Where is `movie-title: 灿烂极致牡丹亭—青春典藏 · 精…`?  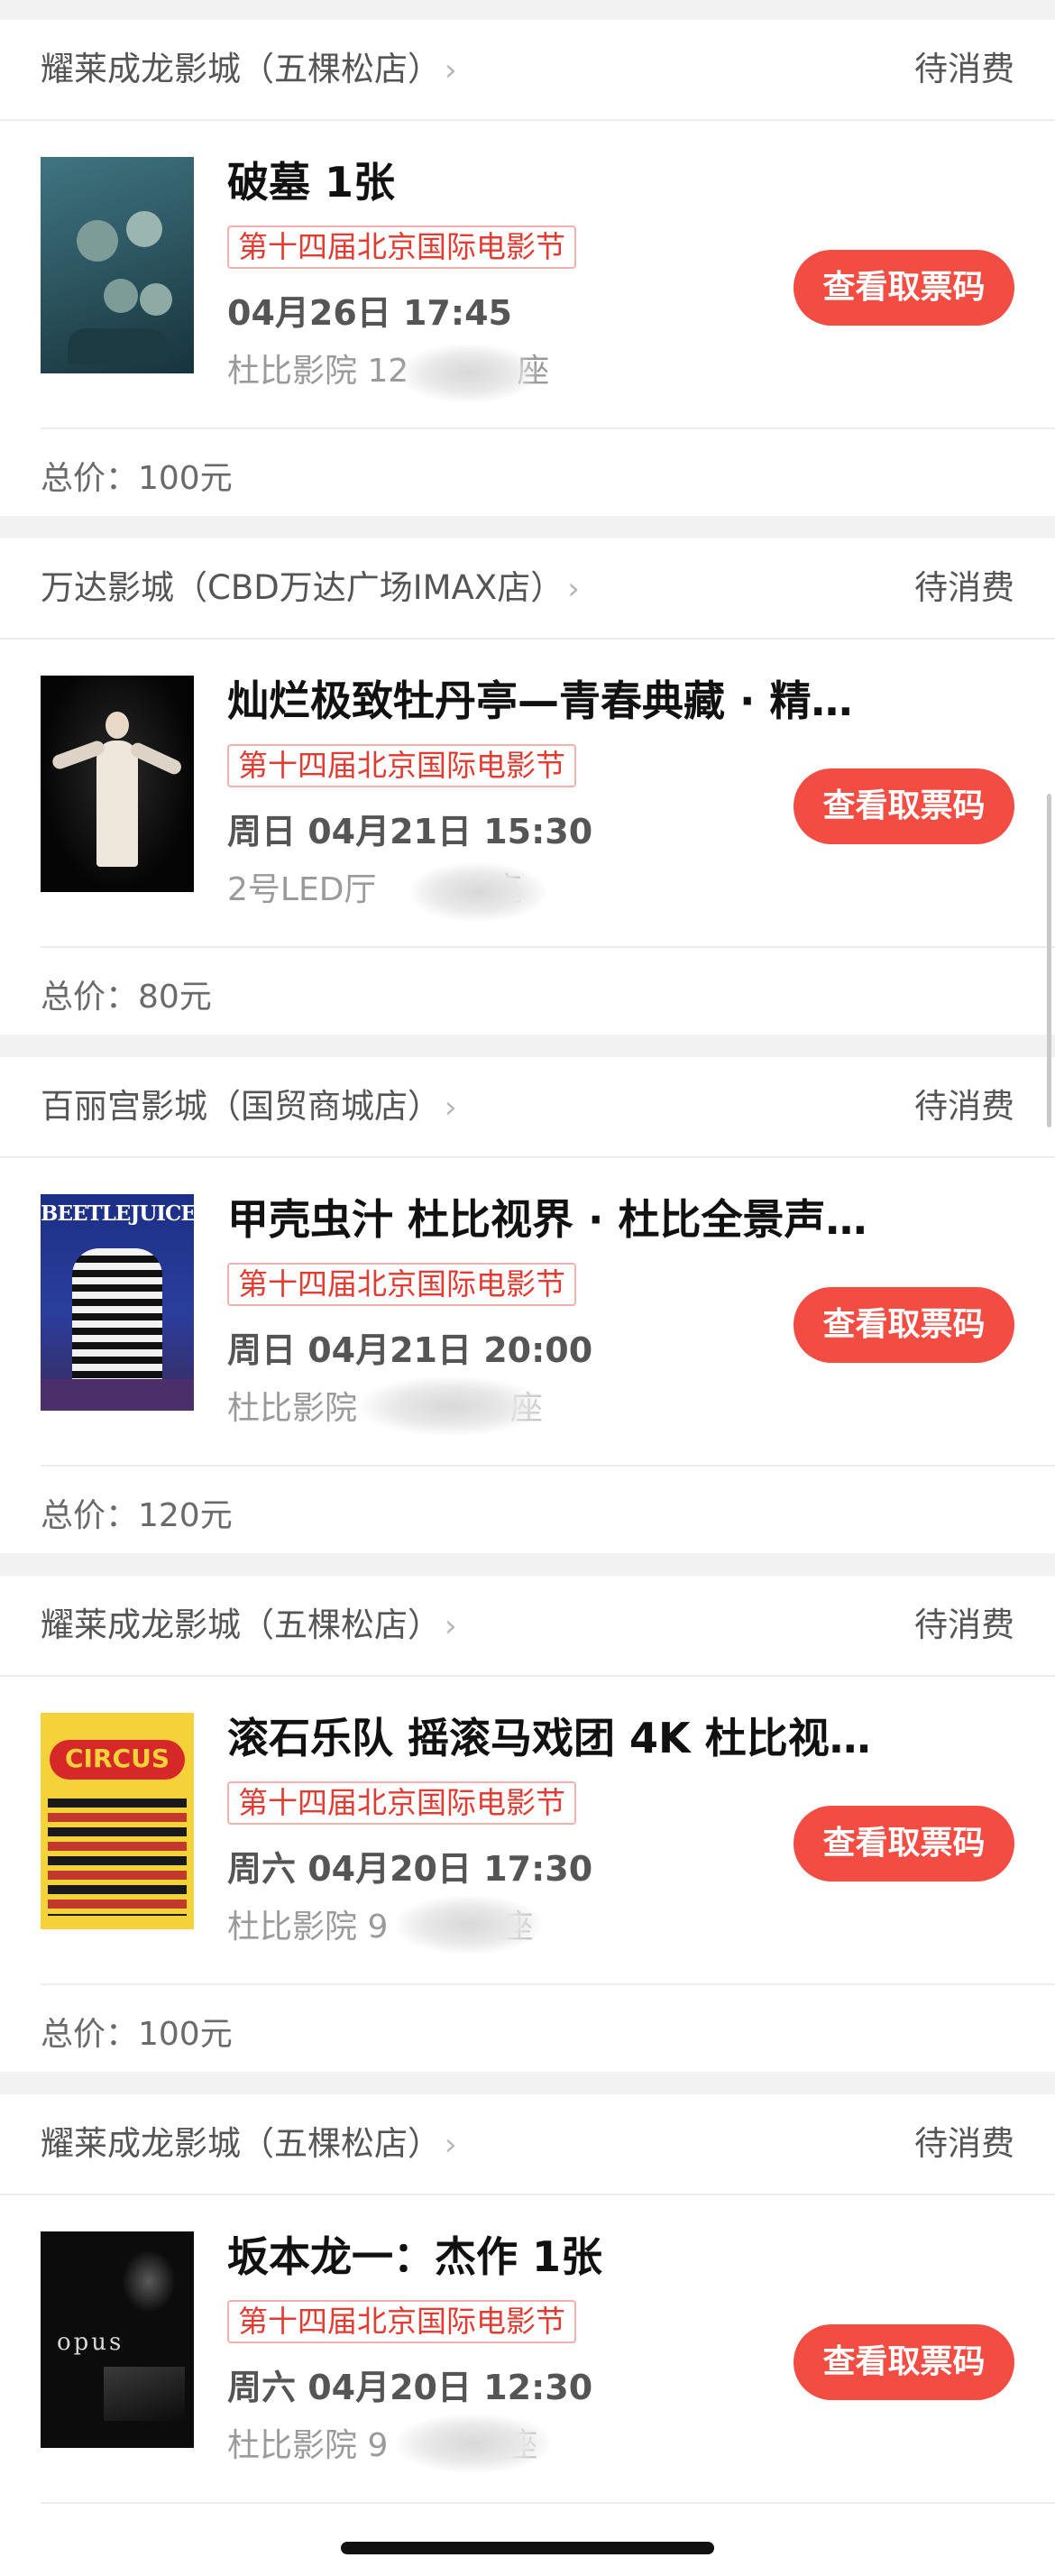 movie-title: 灿烂极致牡丹亭—青春典藏 · 精… is located at coordinates (570, 701).